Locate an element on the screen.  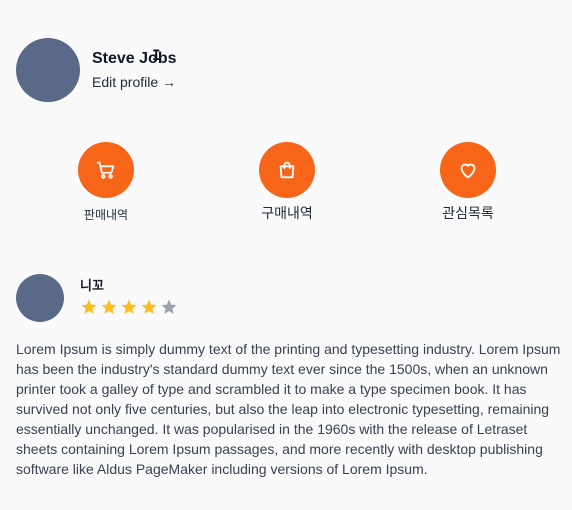
wishlist-label: 관심목록 is located at coordinates (468, 213).